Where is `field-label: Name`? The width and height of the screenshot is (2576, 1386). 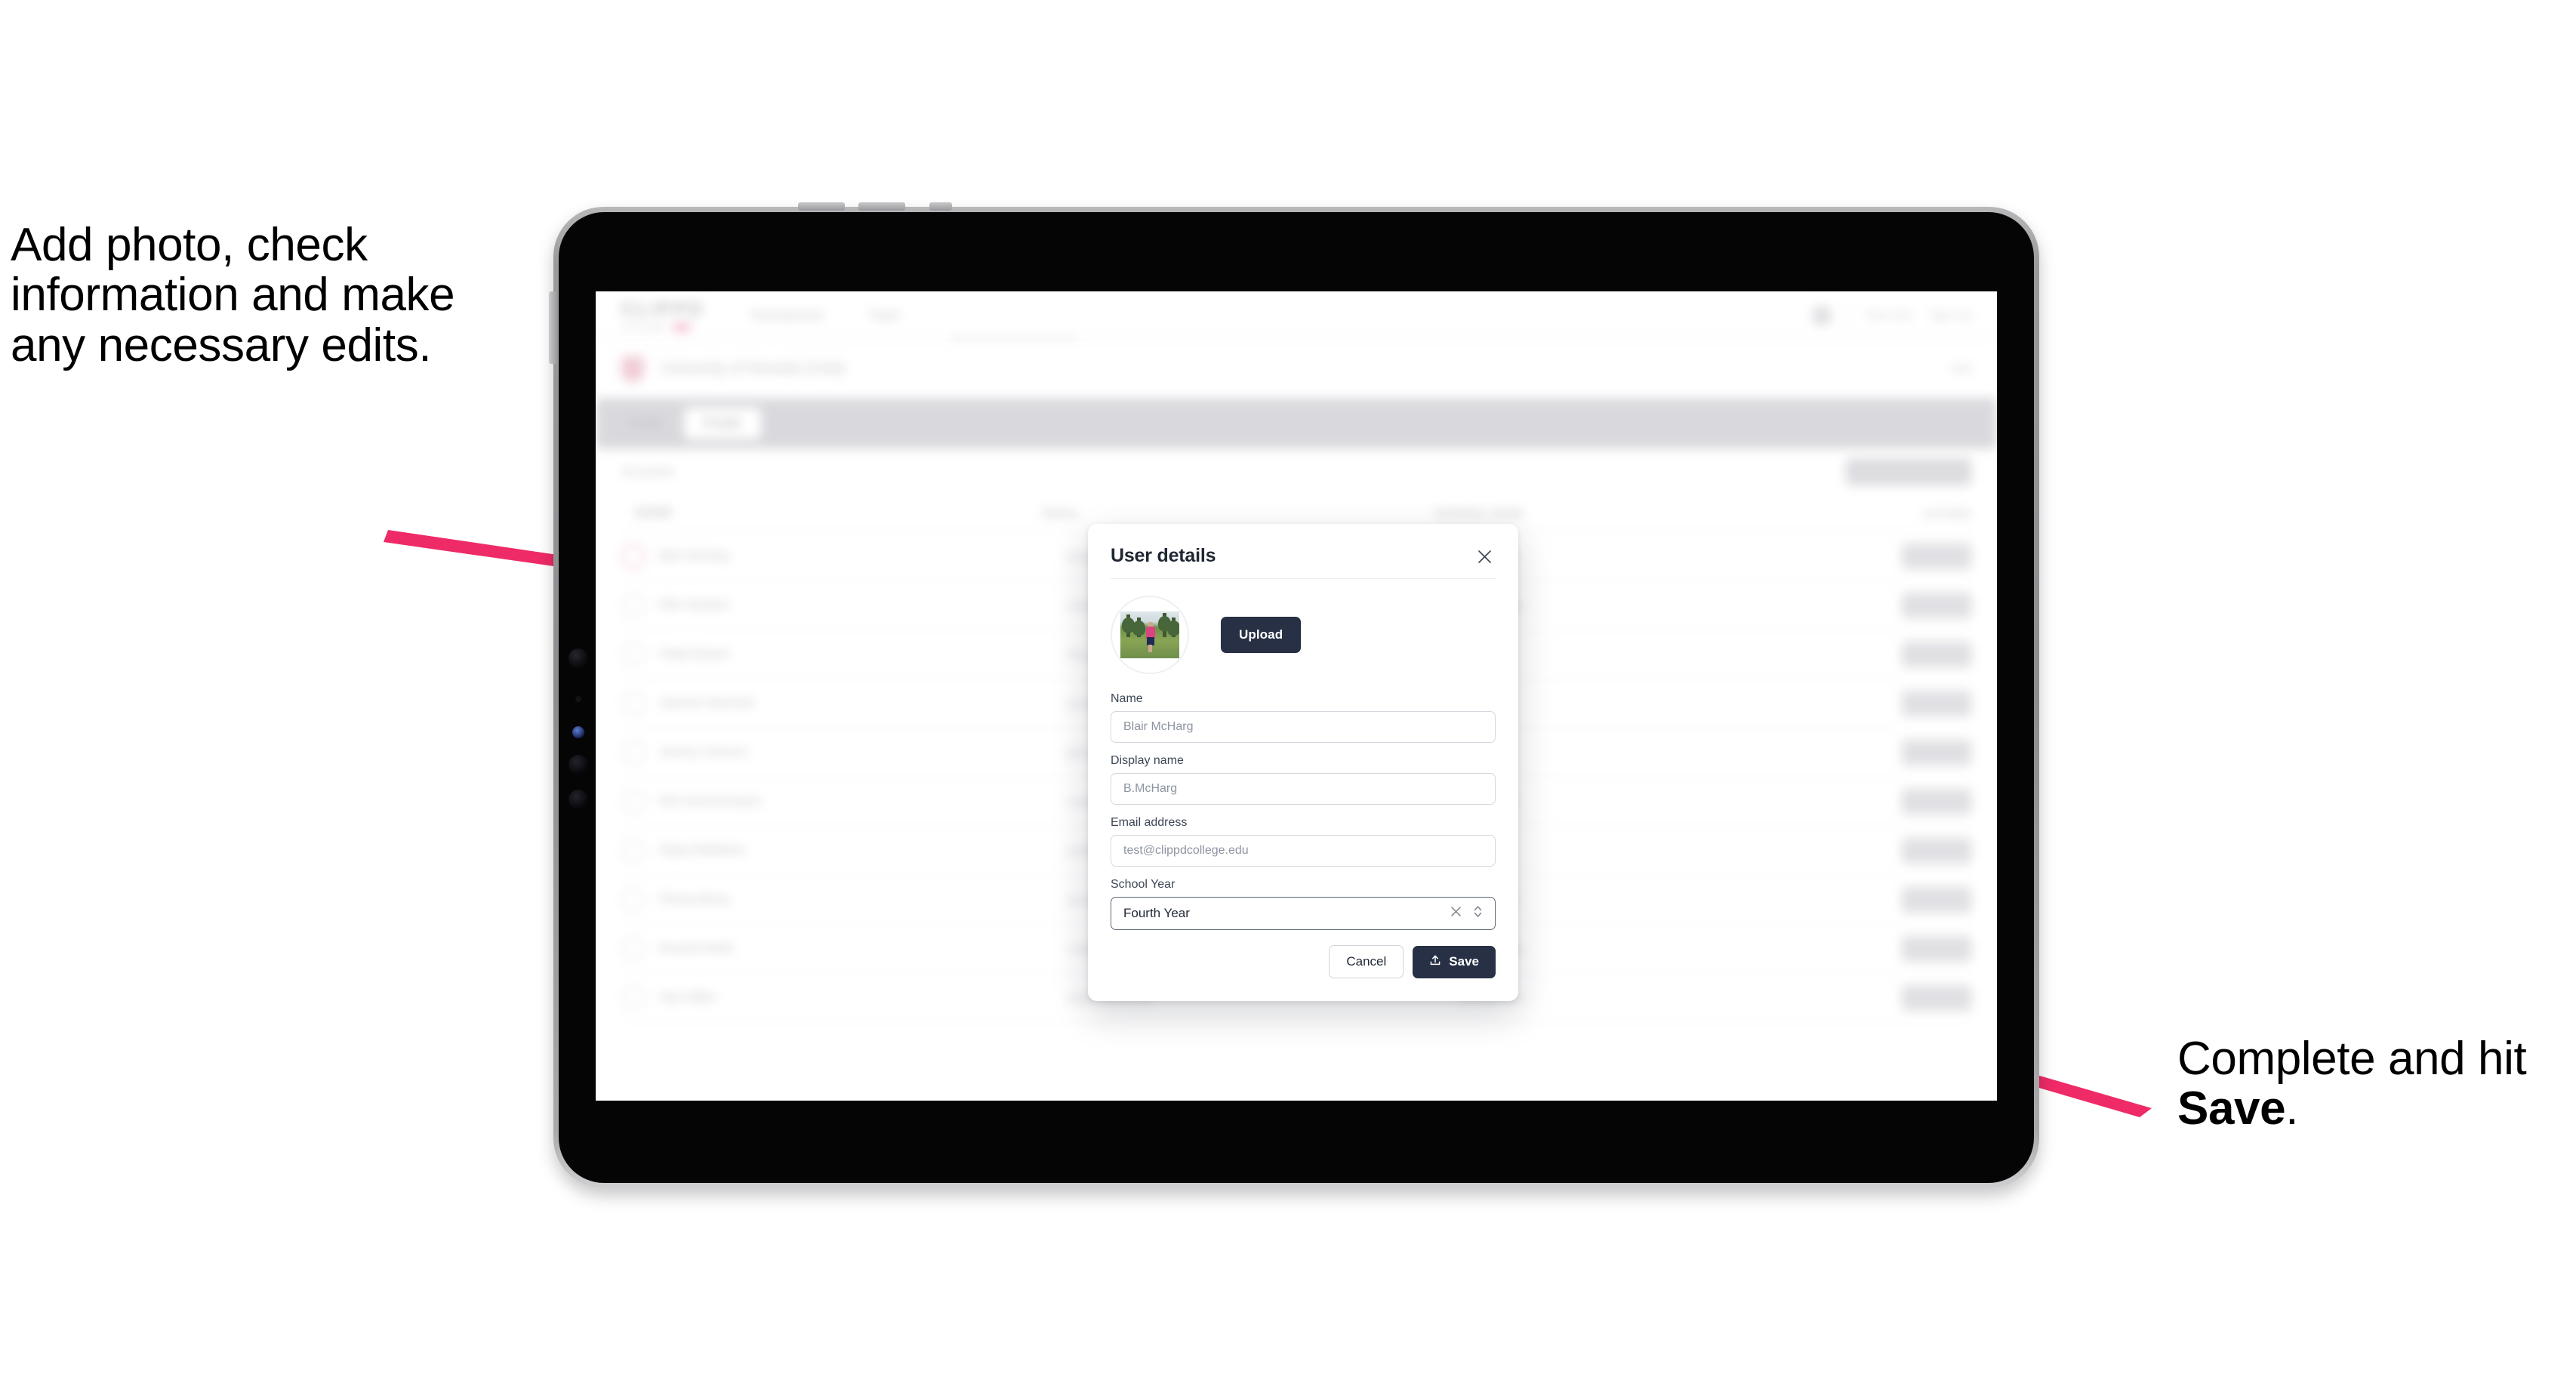 field-label: Name is located at coordinates (1127, 698).